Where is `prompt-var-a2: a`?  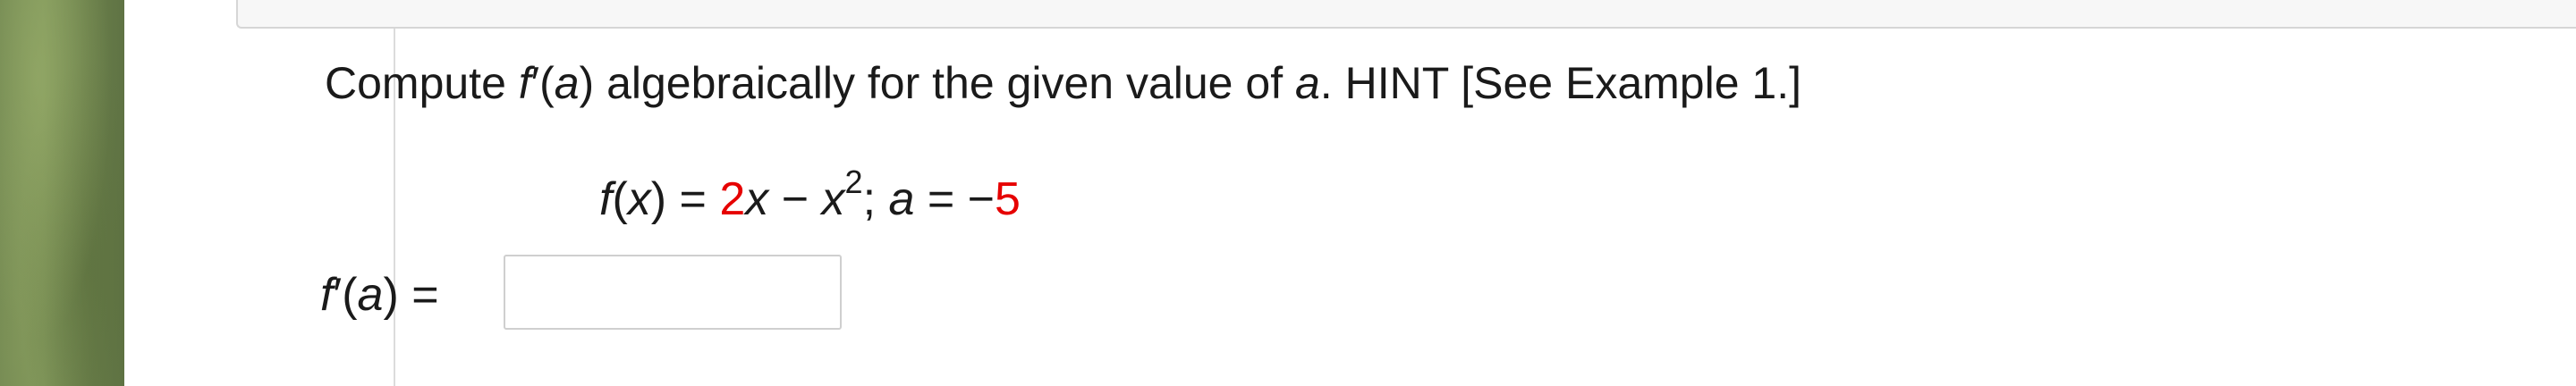 prompt-var-a2: a is located at coordinates (1307, 83).